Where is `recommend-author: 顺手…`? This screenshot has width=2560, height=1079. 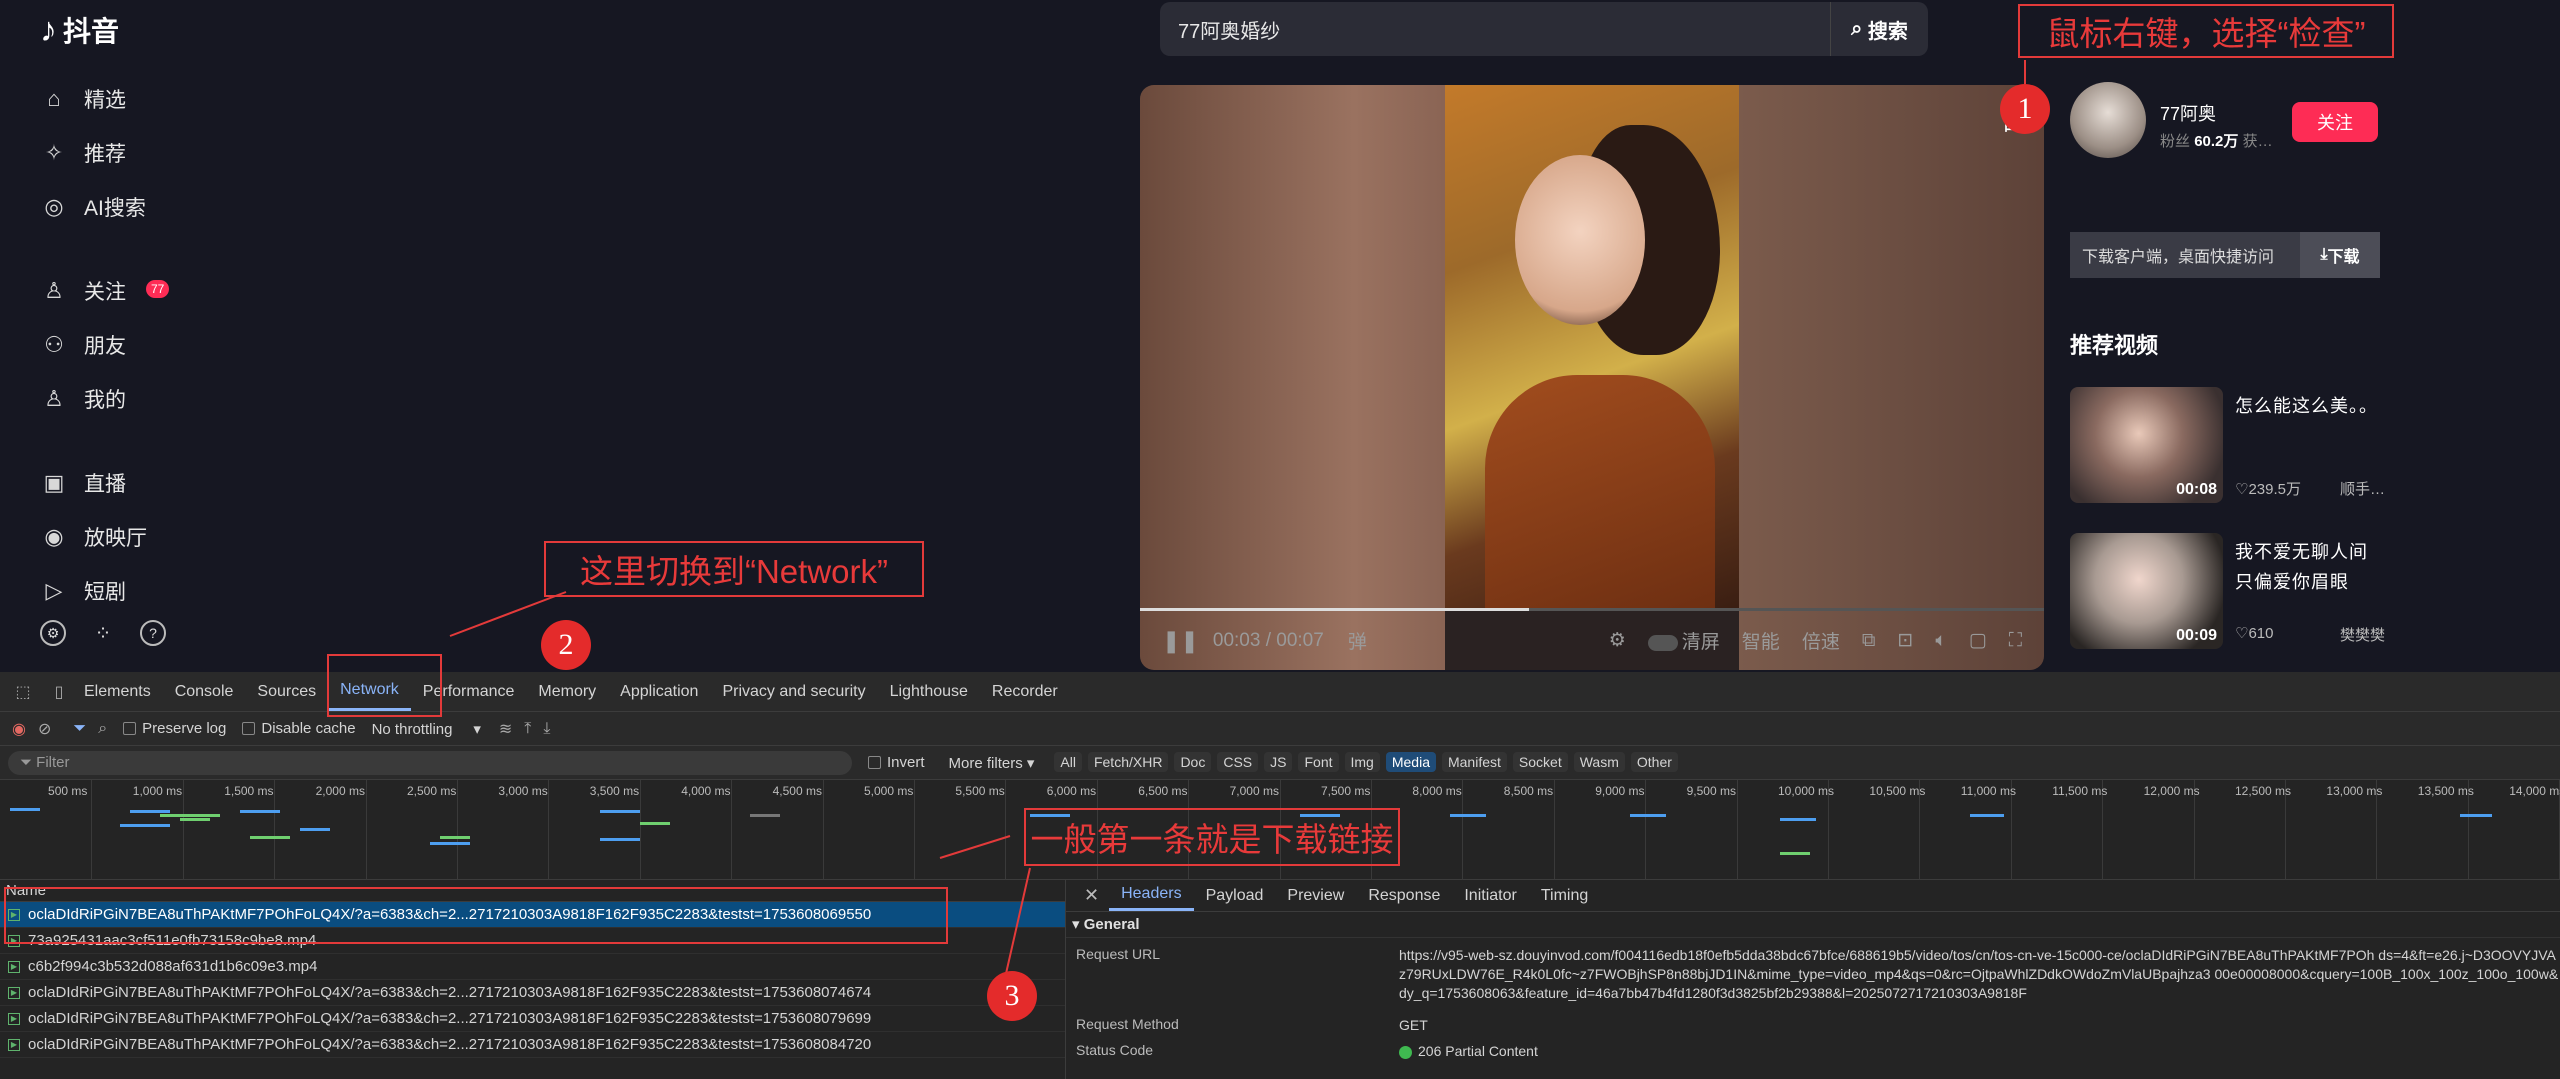
recommend-author: 顺手… is located at coordinates (2362, 488).